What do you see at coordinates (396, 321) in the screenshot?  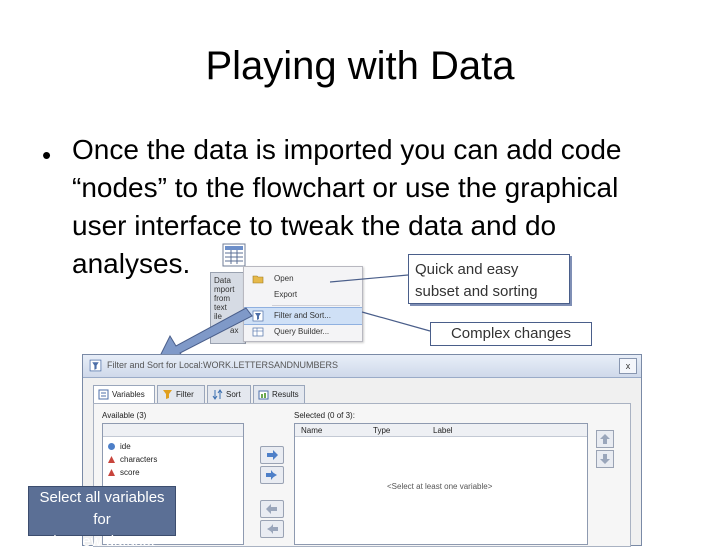 I see `complex-callout-pointer` at bounding box center [396, 321].